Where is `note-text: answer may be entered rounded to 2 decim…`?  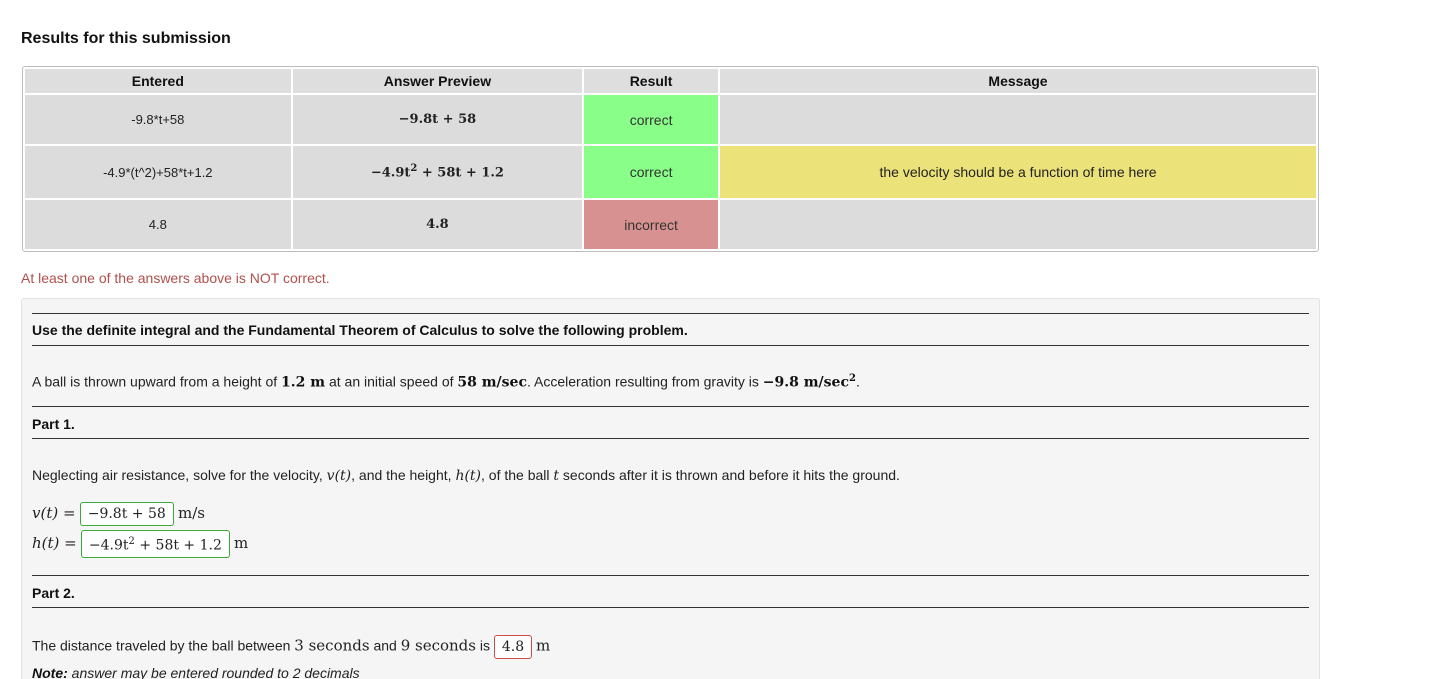 note-text: answer may be entered rounded to 2 decim… is located at coordinates (213, 672).